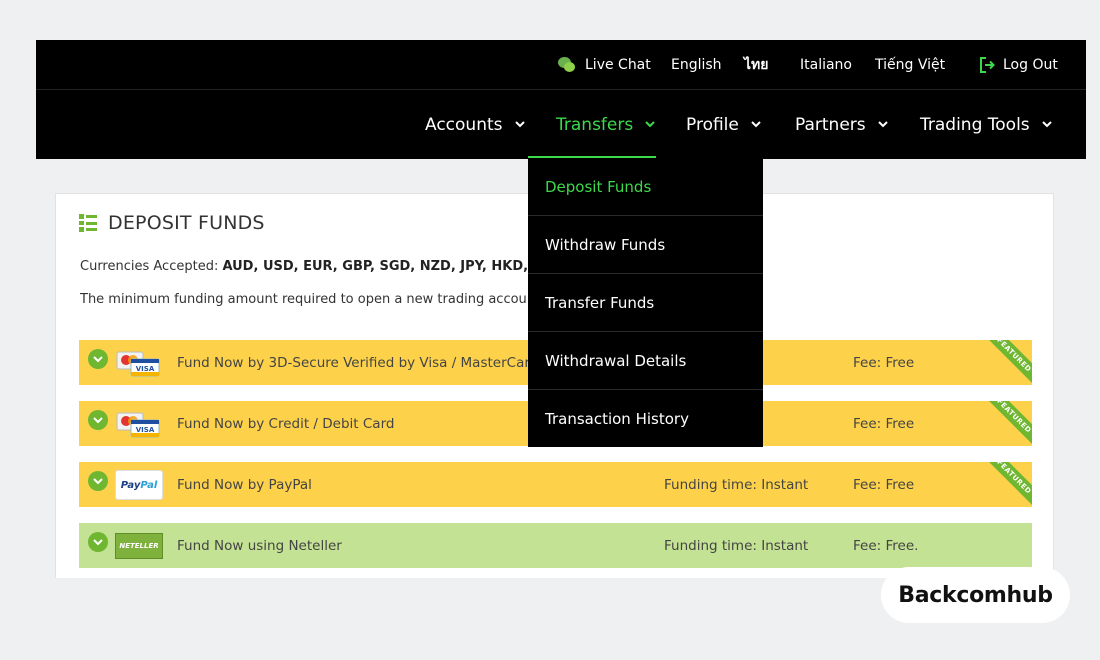 The width and height of the screenshot is (1100, 660). Describe the element at coordinates (186, 223) in the screenshot. I see `panel-title-text: DEPOSIT FUNDS` at that location.